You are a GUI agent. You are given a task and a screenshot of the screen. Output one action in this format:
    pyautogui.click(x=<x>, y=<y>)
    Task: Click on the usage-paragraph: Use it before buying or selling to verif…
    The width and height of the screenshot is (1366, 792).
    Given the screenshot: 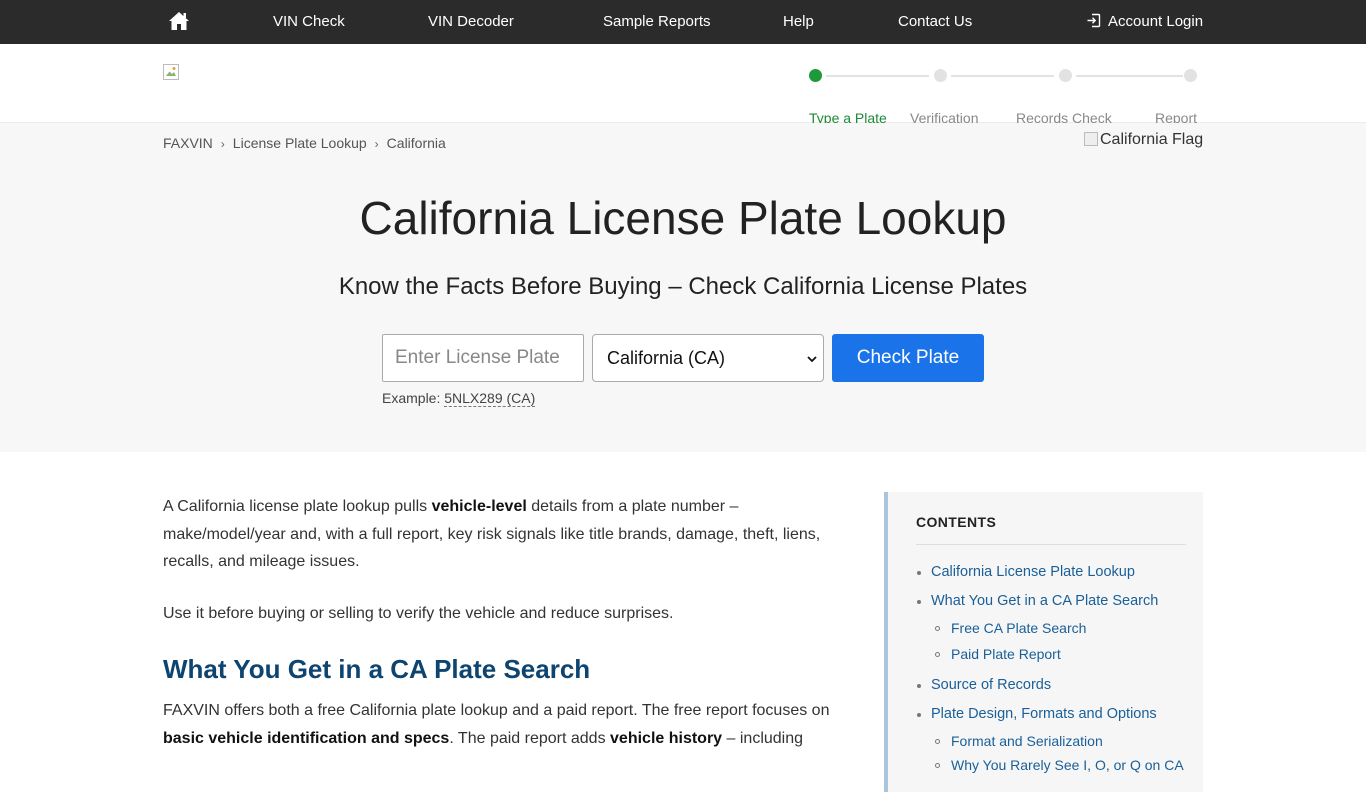 What is the action you would take?
    pyautogui.click(x=418, y=613)
    